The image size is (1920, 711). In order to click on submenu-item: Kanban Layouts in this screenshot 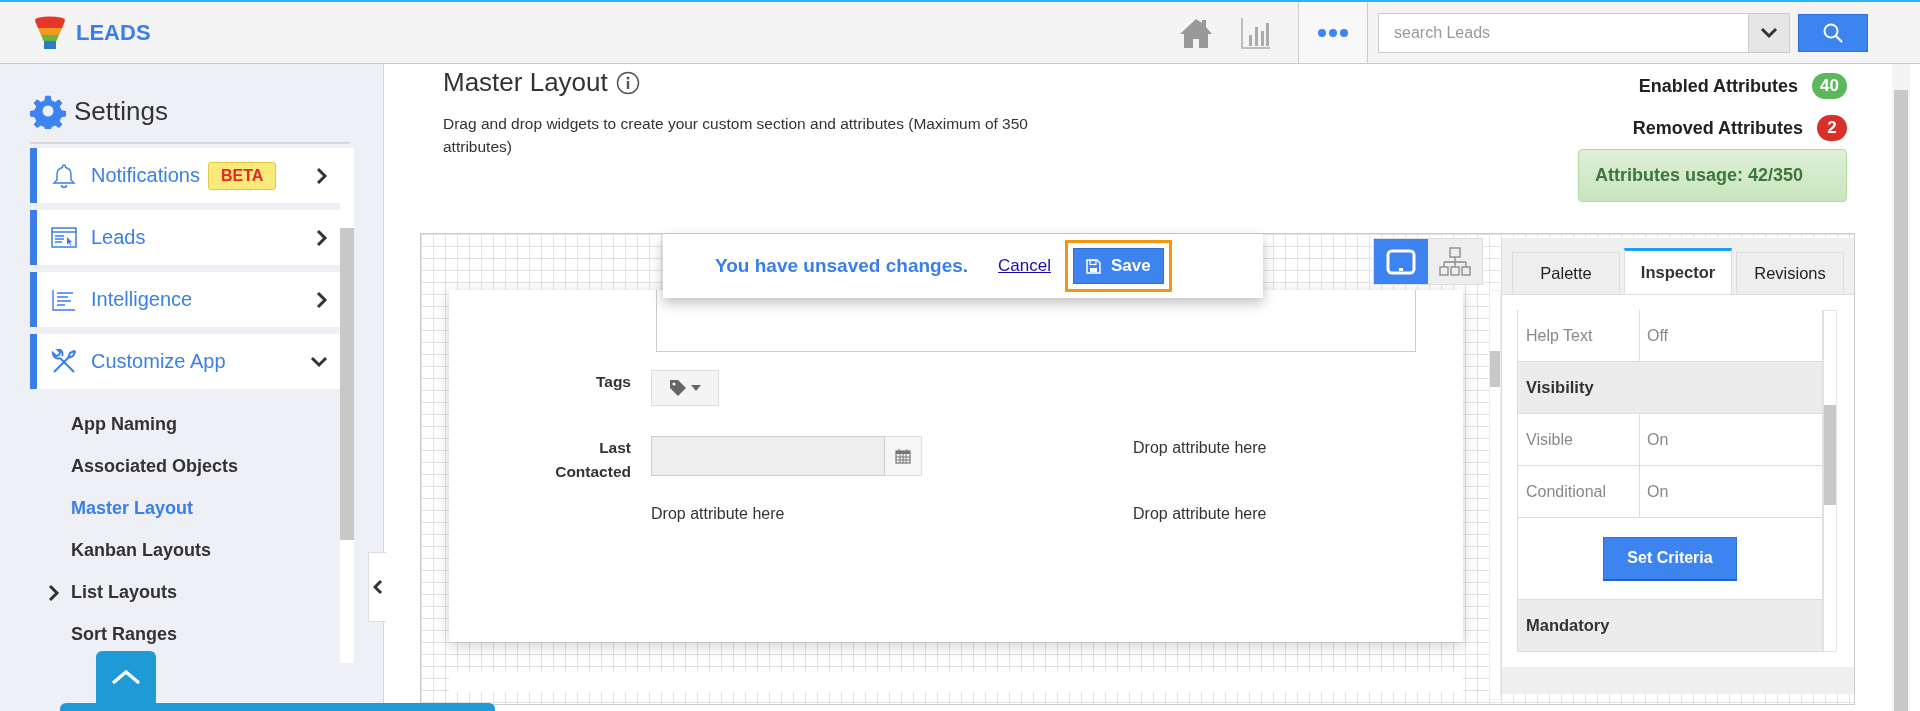, I will do `click(185, 550)`.